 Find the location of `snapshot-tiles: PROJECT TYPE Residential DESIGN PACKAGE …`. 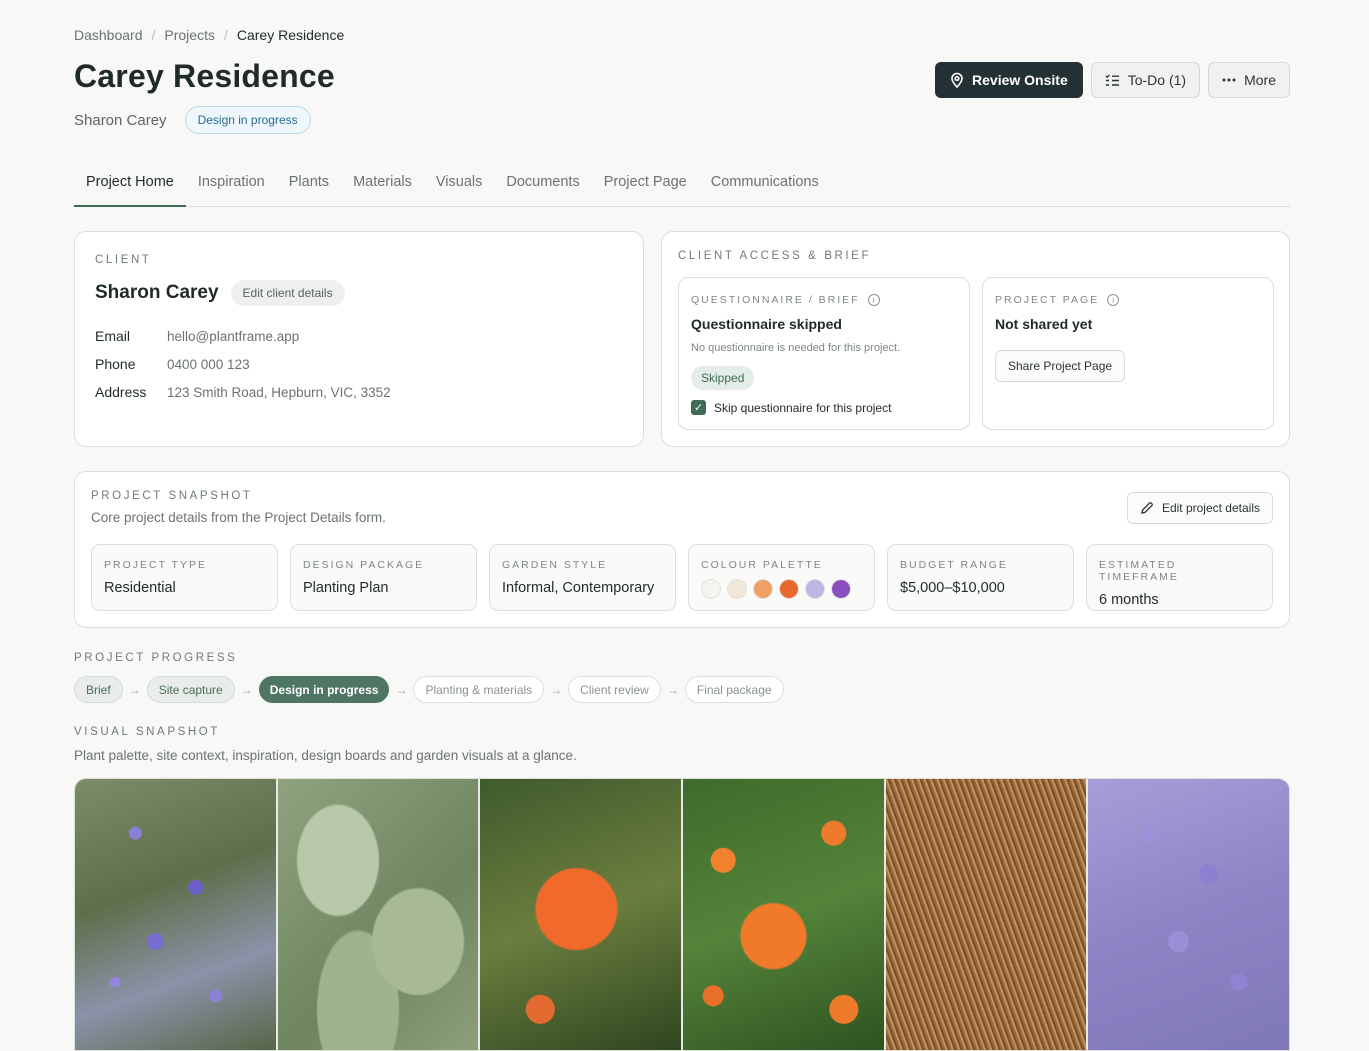

snapshot-tiles: PROJECT TYPE Residential DESIGN PACKAGE … is located at coordinates (682, 577).